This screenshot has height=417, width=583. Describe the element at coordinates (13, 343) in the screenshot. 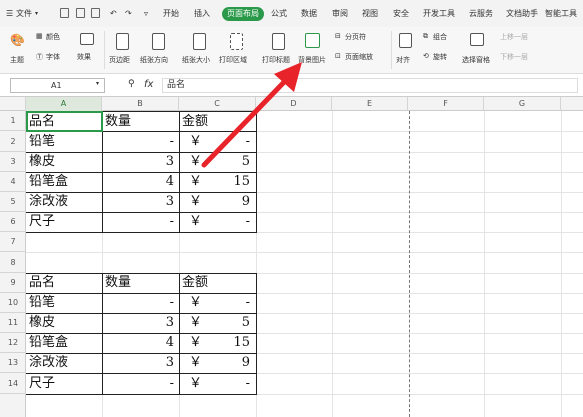

I see `row-header: 12` at that location.